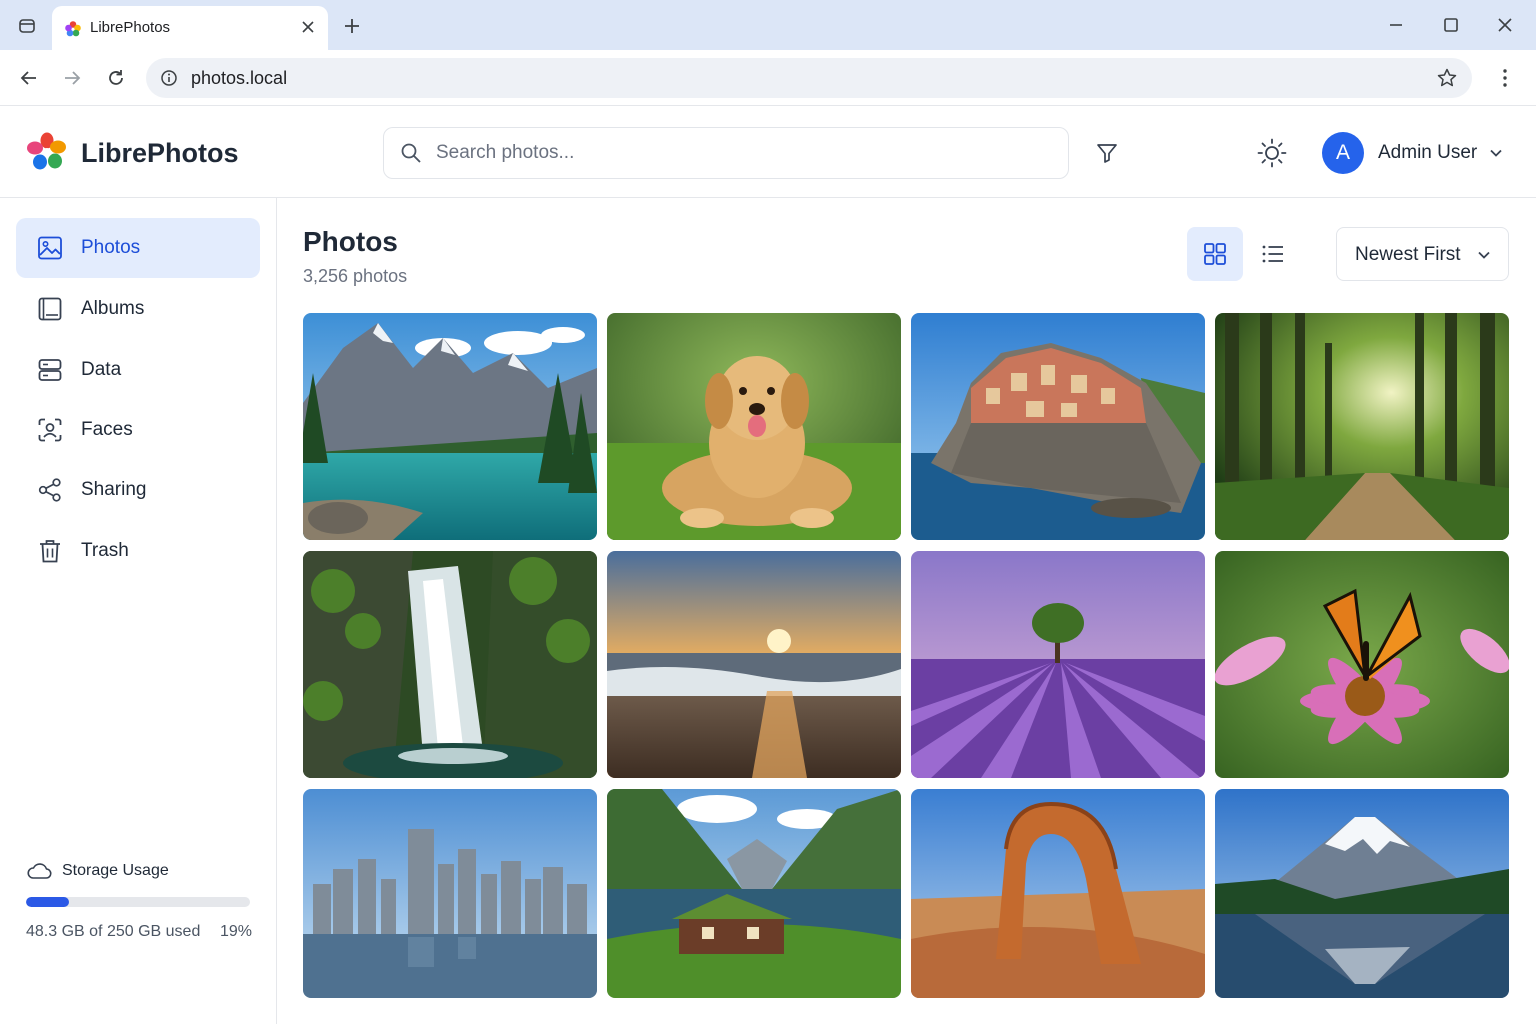 The image size is (1536, 1024). What do you see at coordinates (239, 78) in the screenshot?
I see `url-text: photos.local` at bounding box center [239, 78].